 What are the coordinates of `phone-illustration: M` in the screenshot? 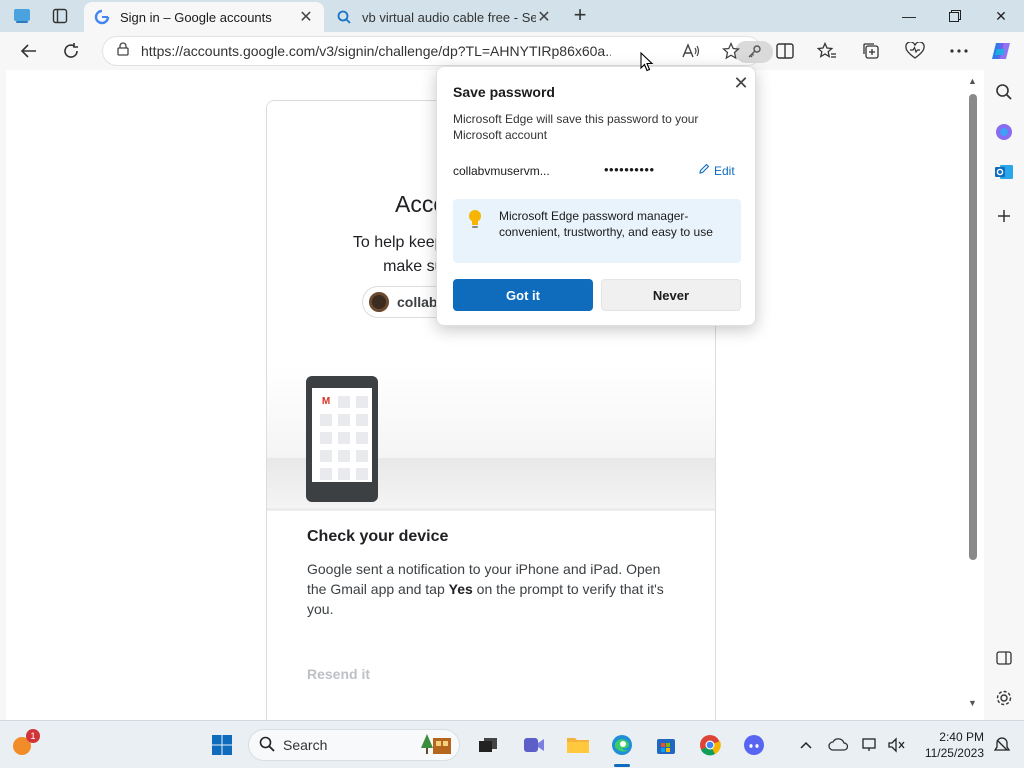 It's located at (342, 439).